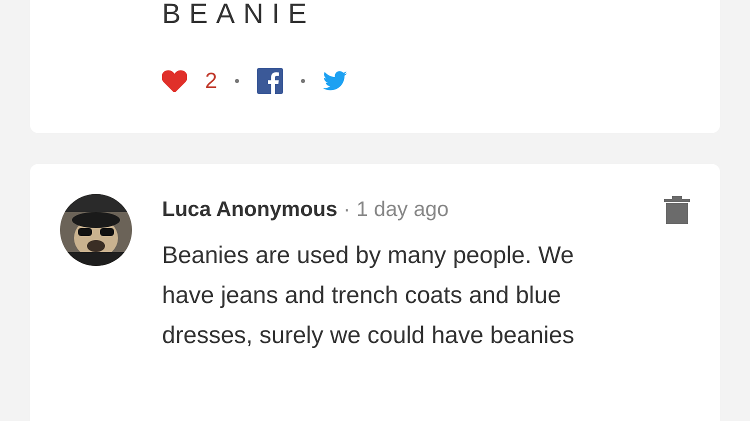  I want to click on comment-body: Beanies are used by many people. We have jeans and trench coats and blue dresses, surely we could have beanies, so click(369, 295).